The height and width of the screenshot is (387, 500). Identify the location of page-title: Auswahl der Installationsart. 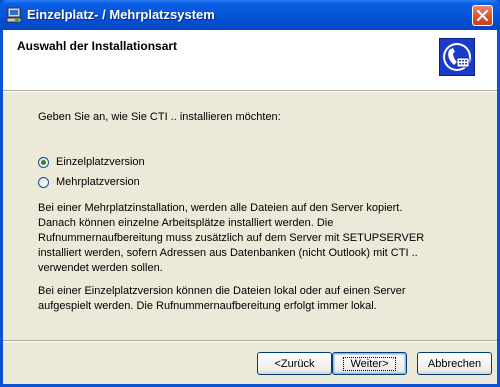
(97, 46).